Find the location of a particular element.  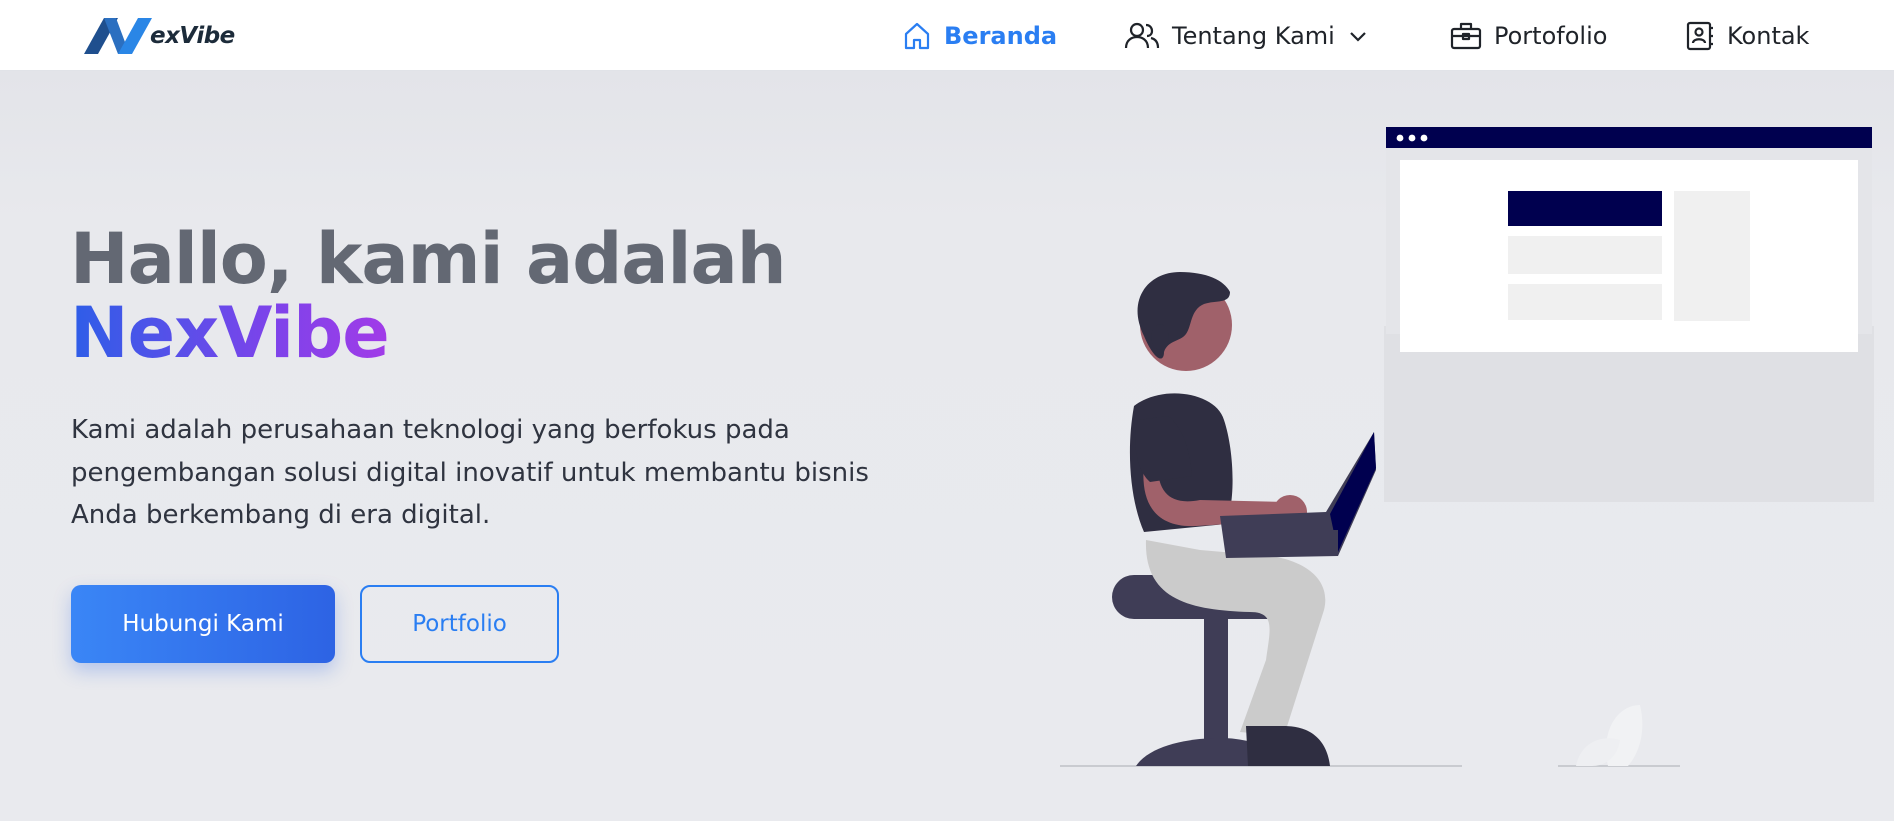

nav-item-portofolio: Portofolio is located at coordinates (1528, 35).